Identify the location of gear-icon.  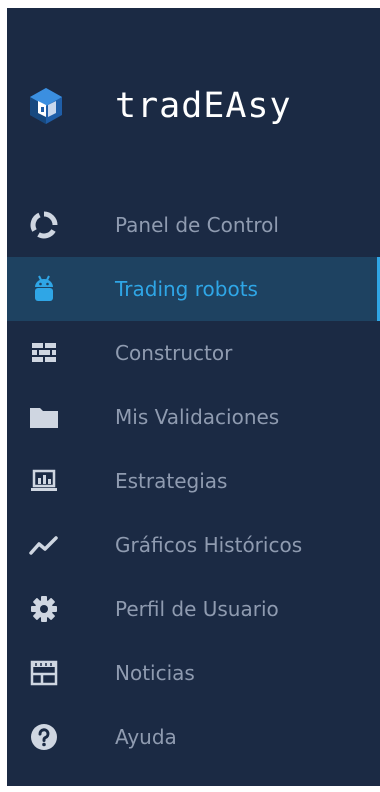
(44, 609).